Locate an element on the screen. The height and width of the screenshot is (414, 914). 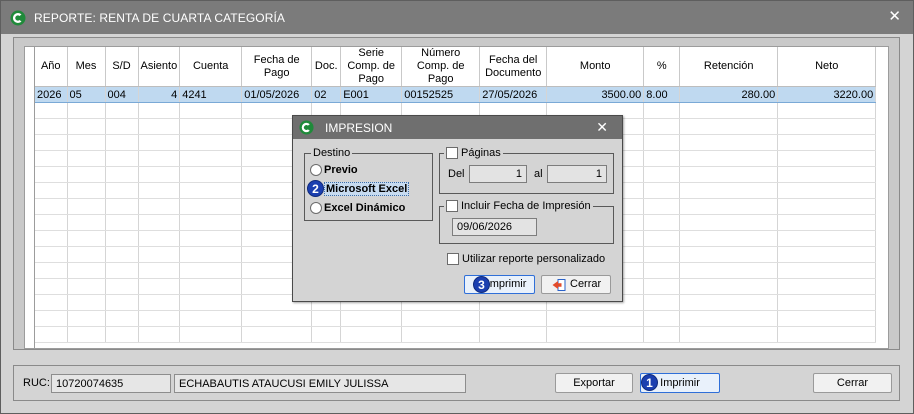
column-header: Doc. is located at coordinates (326, 67).